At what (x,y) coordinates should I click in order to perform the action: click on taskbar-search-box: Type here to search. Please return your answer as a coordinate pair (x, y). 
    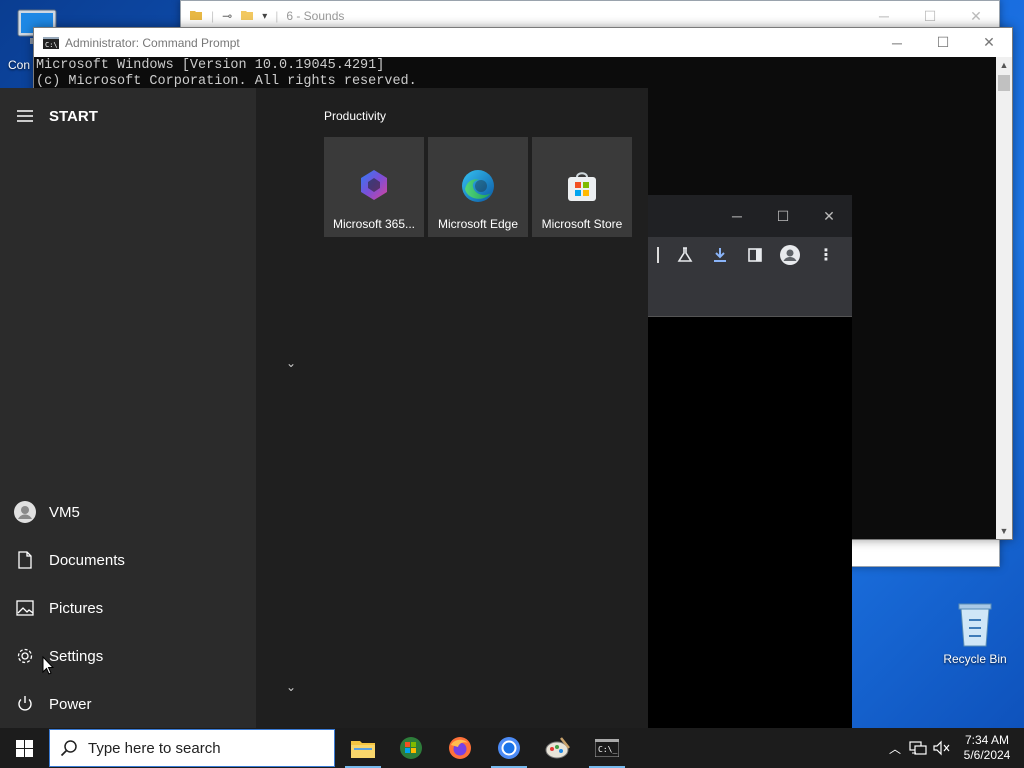
    Looking at the image, I should click on (192, 748).